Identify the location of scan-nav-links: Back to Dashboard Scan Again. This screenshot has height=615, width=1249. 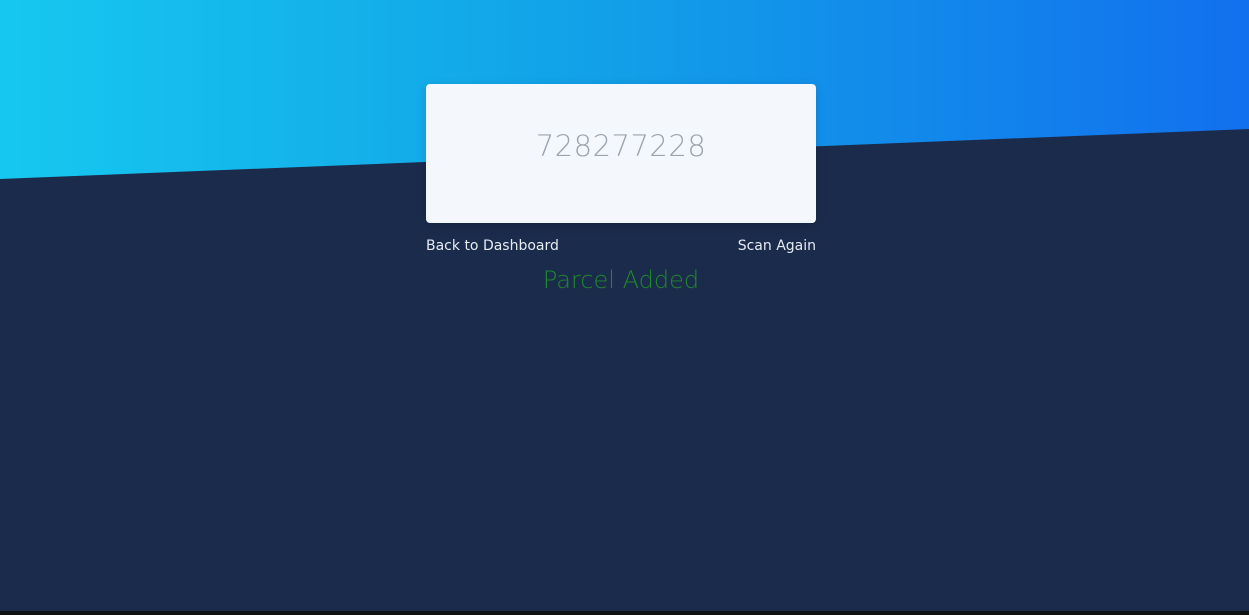
(621, 246).